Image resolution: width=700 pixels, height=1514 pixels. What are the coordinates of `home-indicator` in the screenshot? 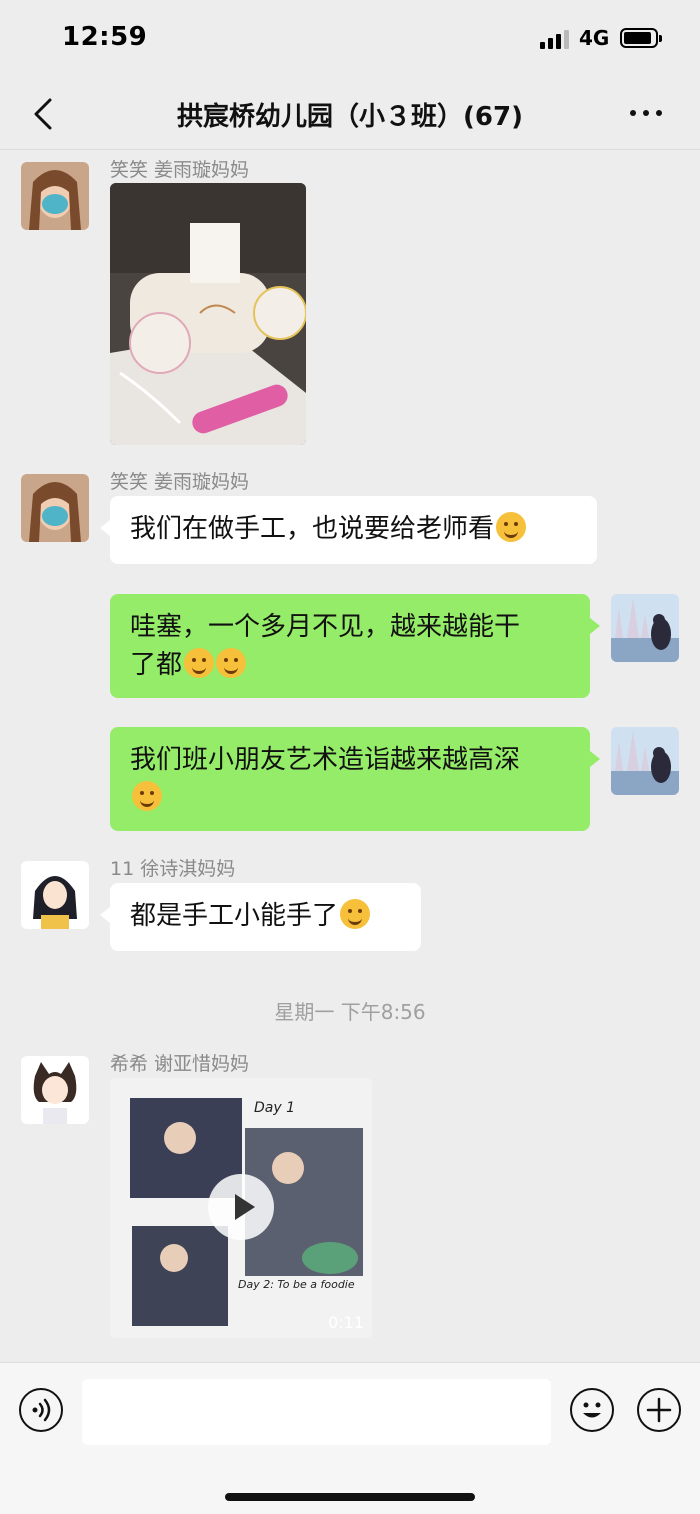 It's located at (350, 1497).